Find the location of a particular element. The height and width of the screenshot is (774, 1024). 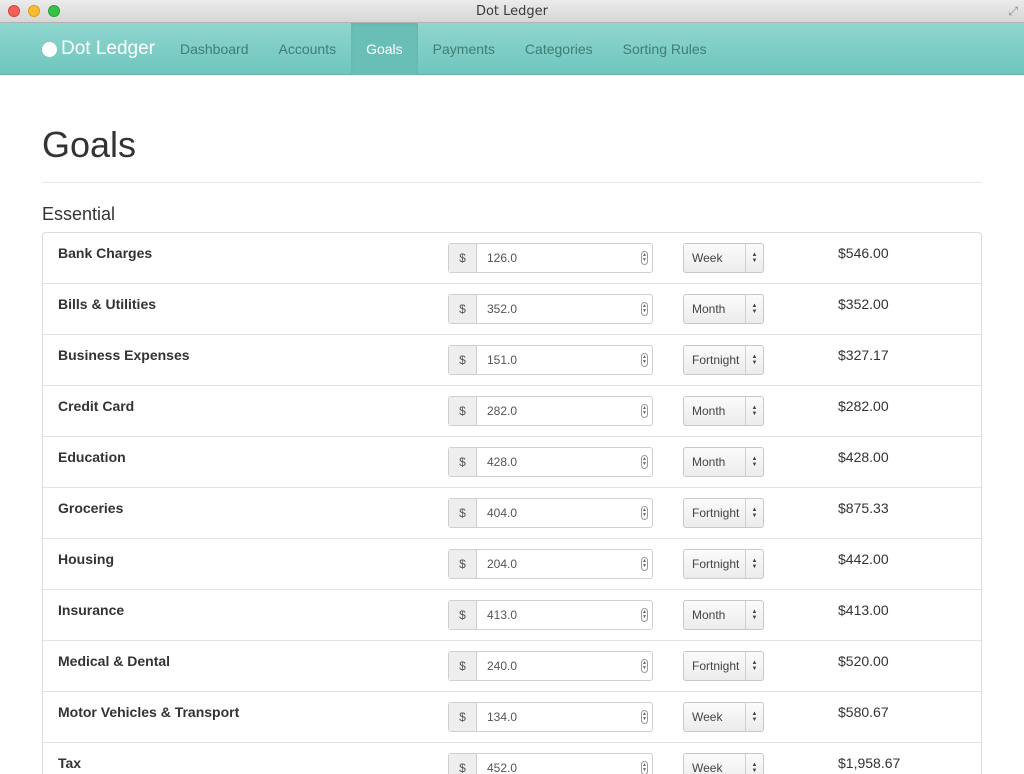

goal-amount-input: 126.0 ▲ ▼ is located at coordinates (564, 258).